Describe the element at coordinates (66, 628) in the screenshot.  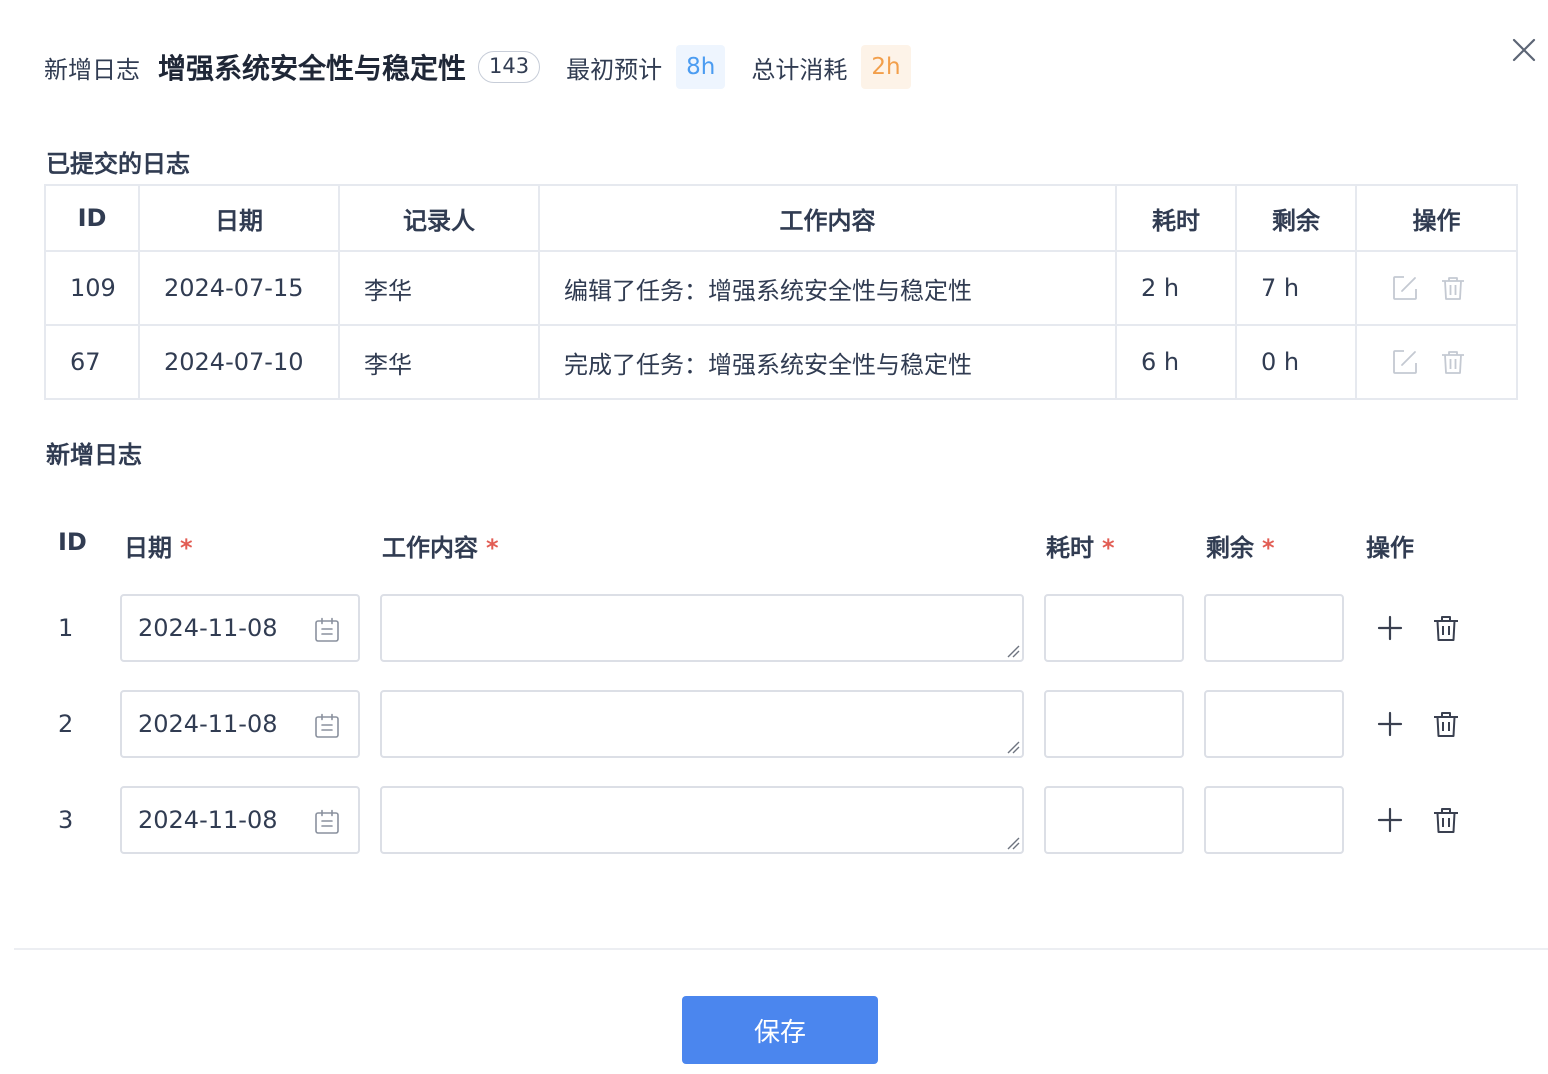
I see `form-row-number: 1` at that location.